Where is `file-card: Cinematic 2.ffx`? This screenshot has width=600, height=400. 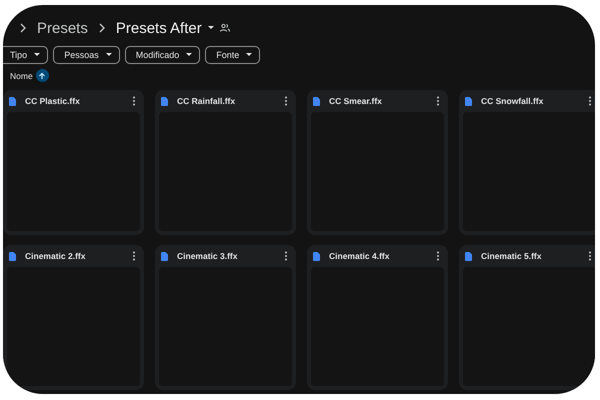
file-card: Cinematic 2.ffx is located at coordinates (73, 317).